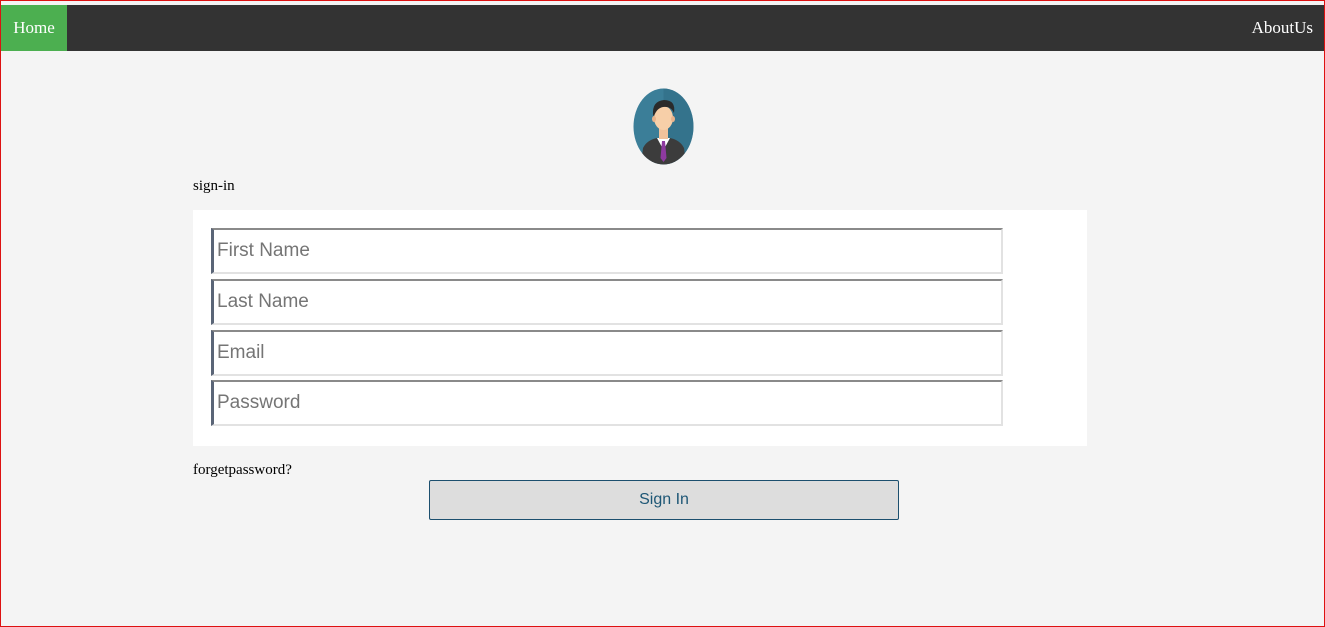  Describe the element at coordinates (662, 28) in the screenshot. I see `top-navbar: Home AboutUs` at that location.